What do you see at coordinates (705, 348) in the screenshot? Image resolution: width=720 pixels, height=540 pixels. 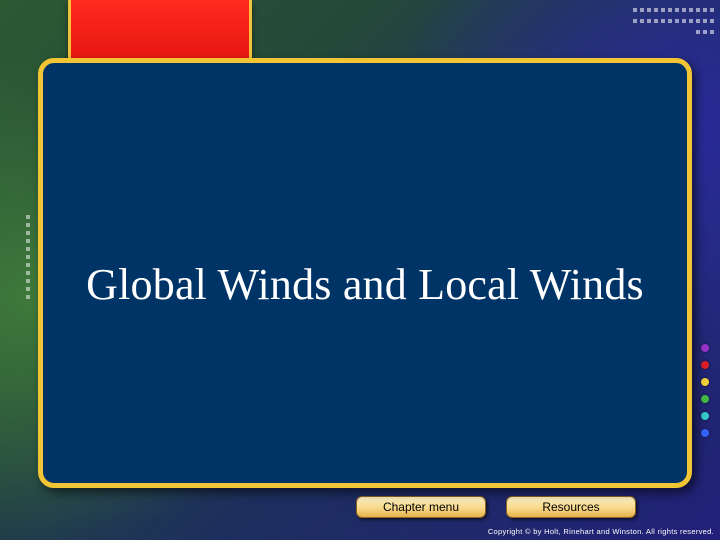 I see `purple-dot-icon` at bounding box center [705, 348].